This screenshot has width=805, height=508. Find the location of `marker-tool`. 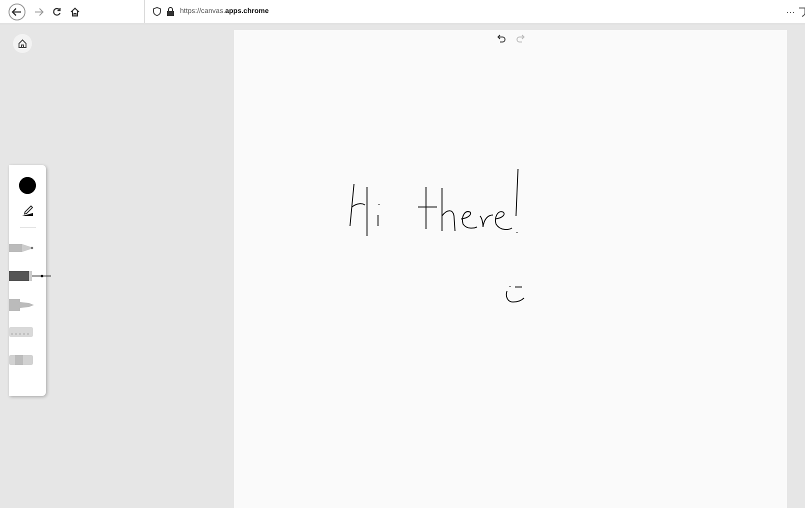

marker-tool is located at coordinates (21, 306).